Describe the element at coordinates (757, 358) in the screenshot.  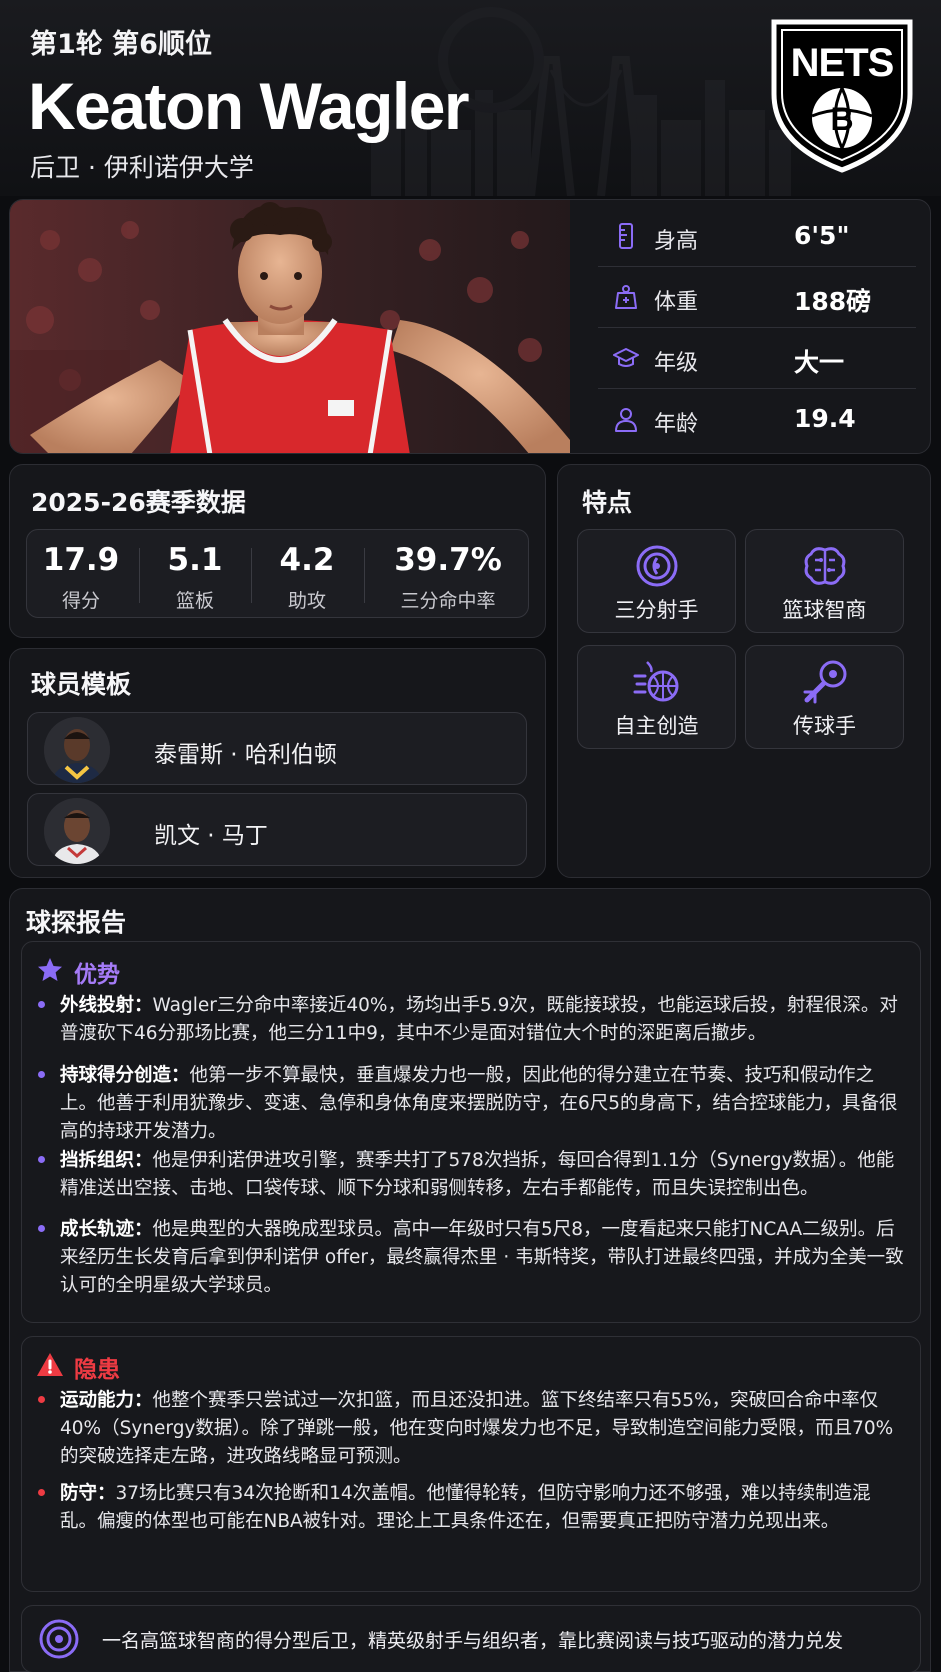
I see `vital-row-grade: 年级 大一` at that location.